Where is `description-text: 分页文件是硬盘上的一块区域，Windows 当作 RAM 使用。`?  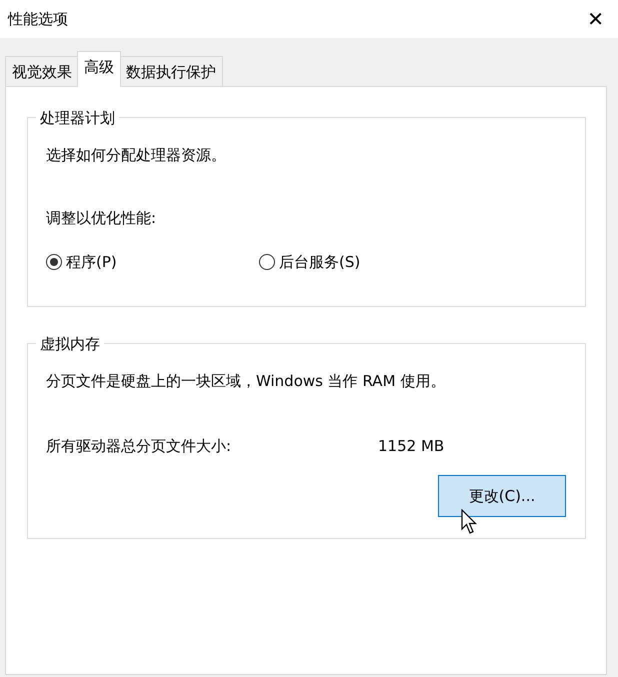 description-text: 分页文件是硬盘上的一块区域，Windows 当作 RAM 使用。 is located at coordinates (246, 381).